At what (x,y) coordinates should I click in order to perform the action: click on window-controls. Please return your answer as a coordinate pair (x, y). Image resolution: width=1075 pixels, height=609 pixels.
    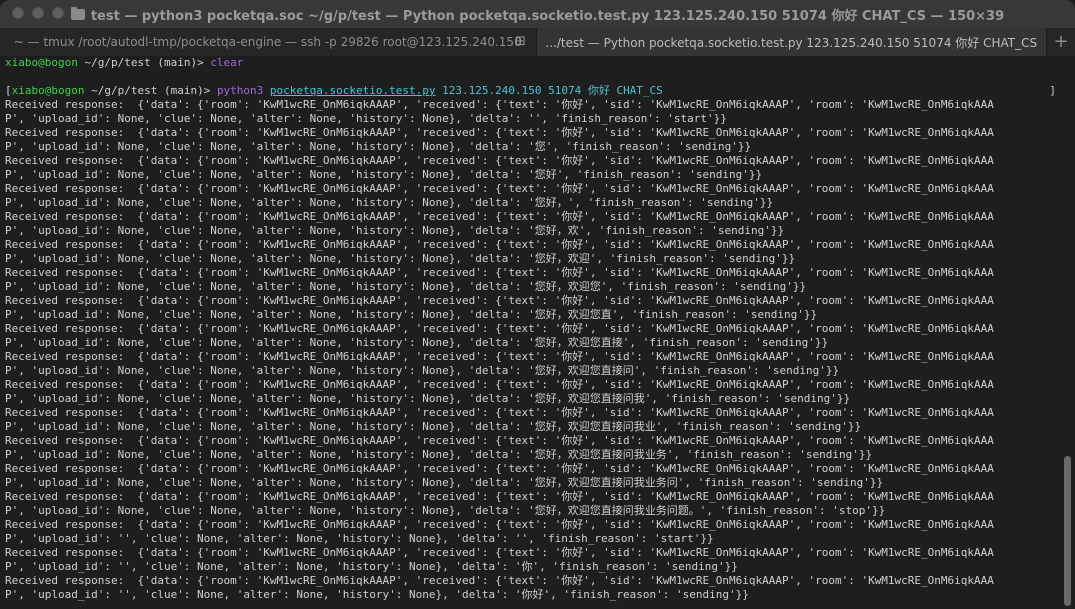
    Looking at the image, I should click on (38, 13).